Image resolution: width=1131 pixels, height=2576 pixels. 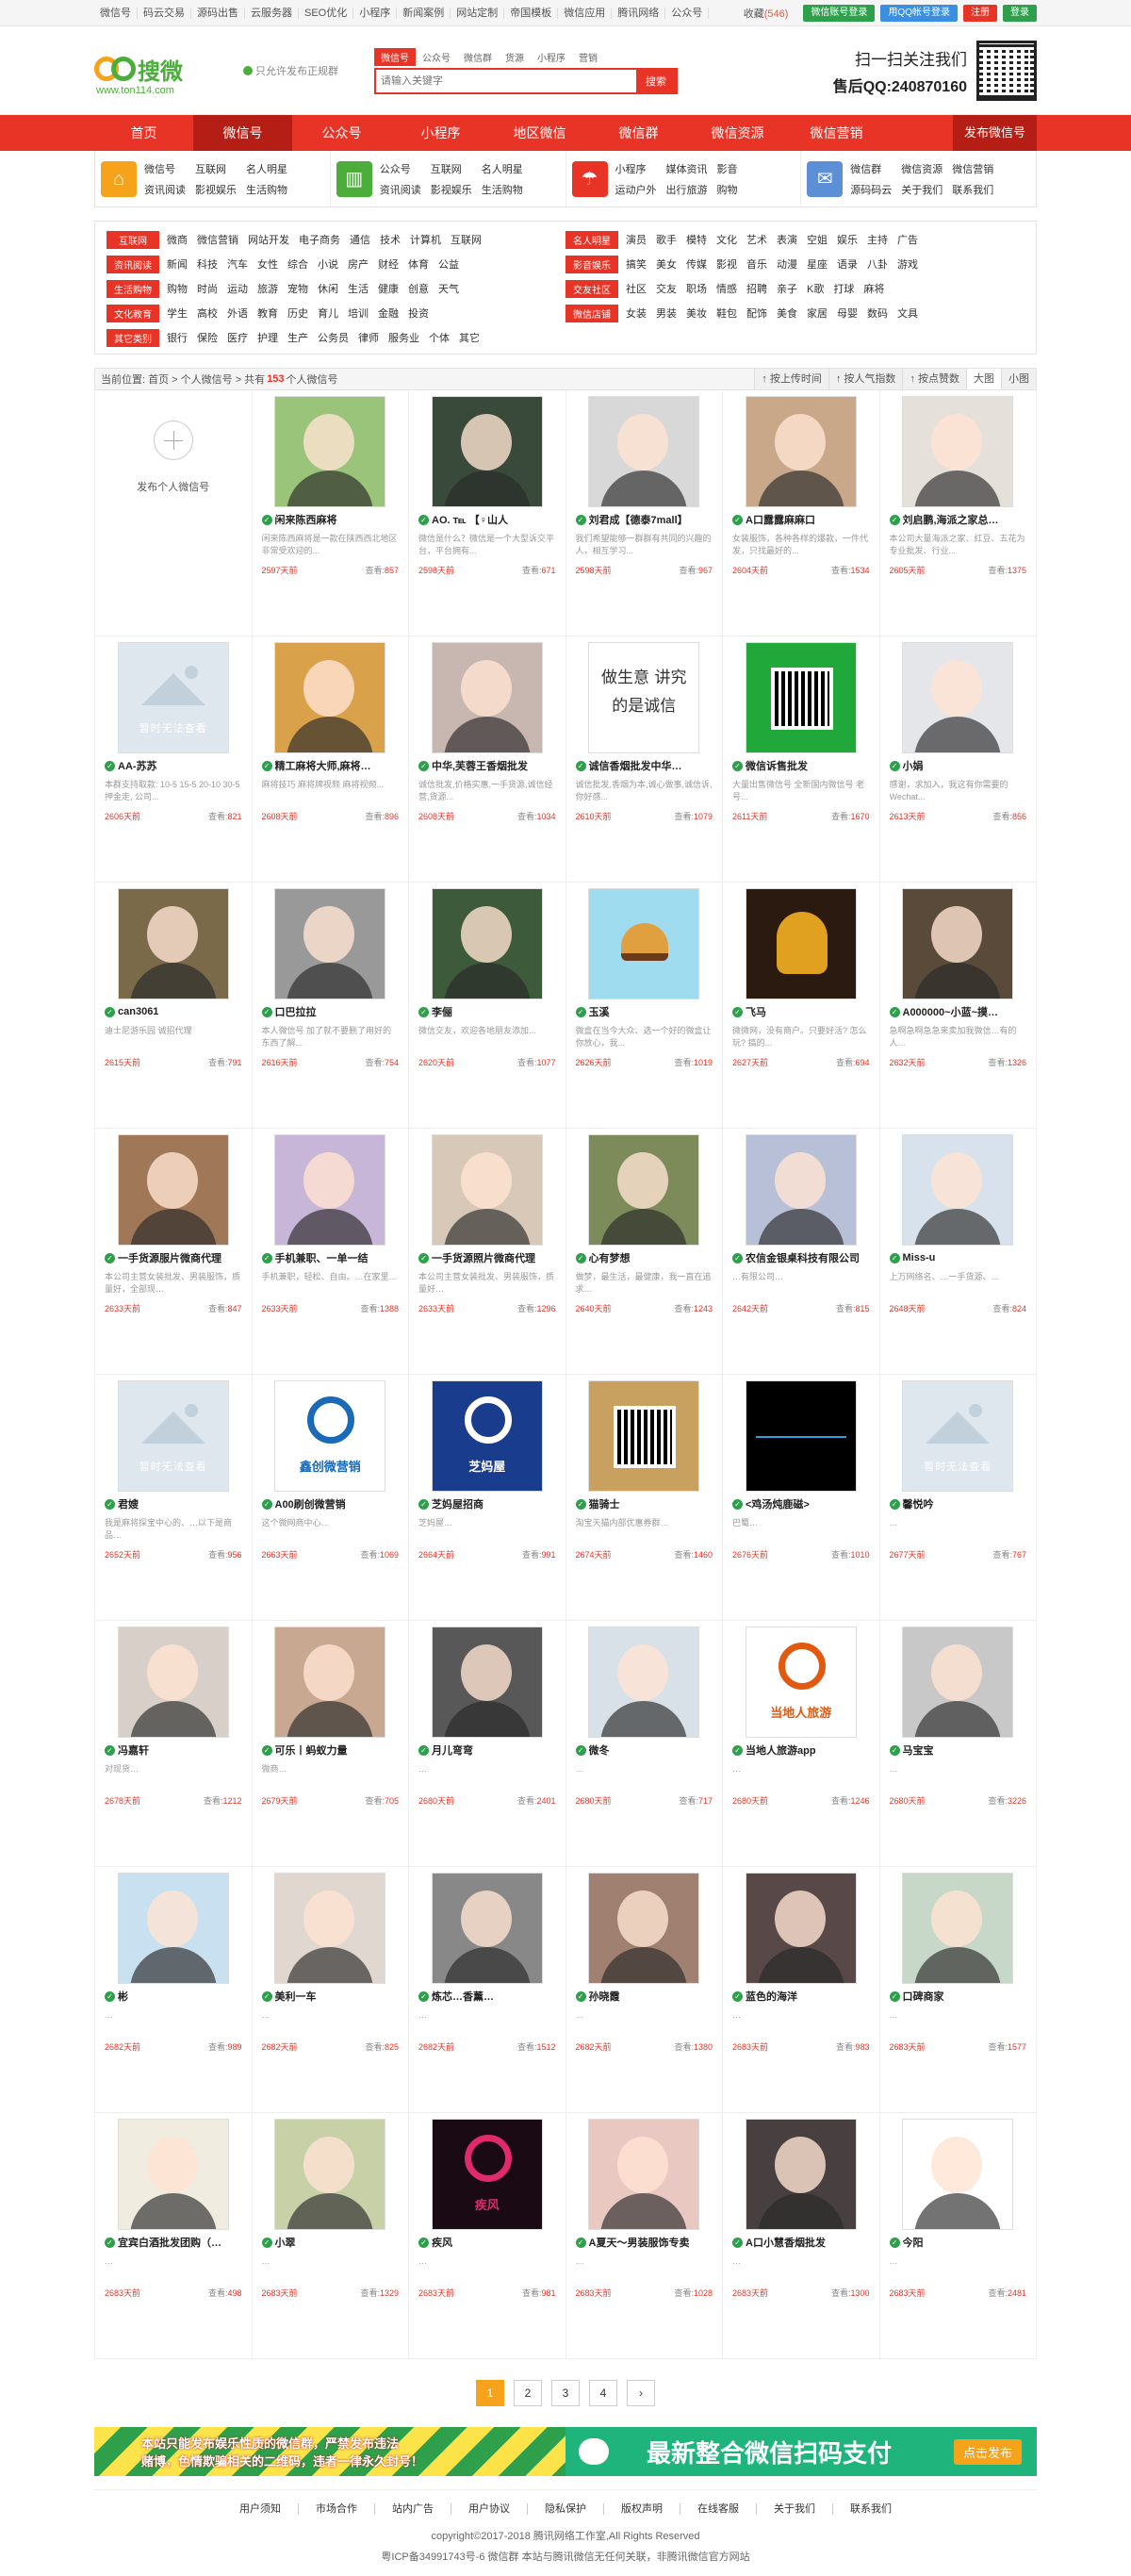 I want to click on wechat-card: 芝妈屋 ✓ 芝妈屋招商 芝妈屋… 2664天前 查看:991, so click(x=488, y=1498).